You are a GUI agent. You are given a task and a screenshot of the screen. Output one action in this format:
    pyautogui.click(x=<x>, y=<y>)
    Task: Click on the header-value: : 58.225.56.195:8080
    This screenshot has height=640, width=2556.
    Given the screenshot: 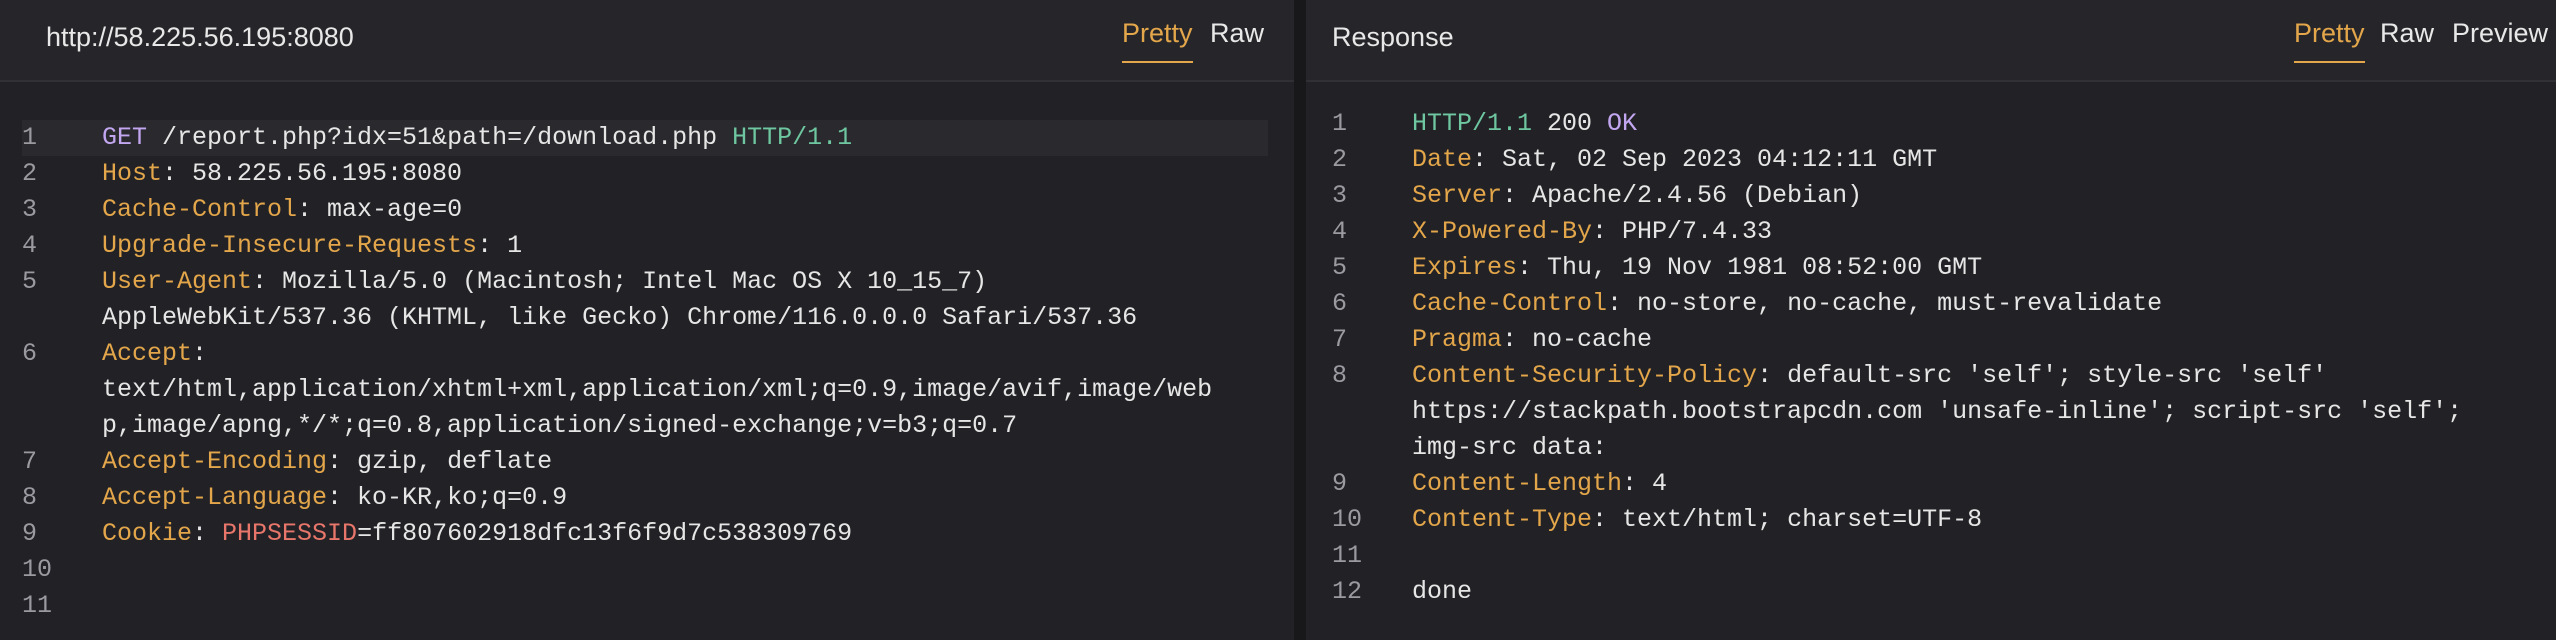 What is the action you would take?
    pyautogui.click(x=312, y=173)
    